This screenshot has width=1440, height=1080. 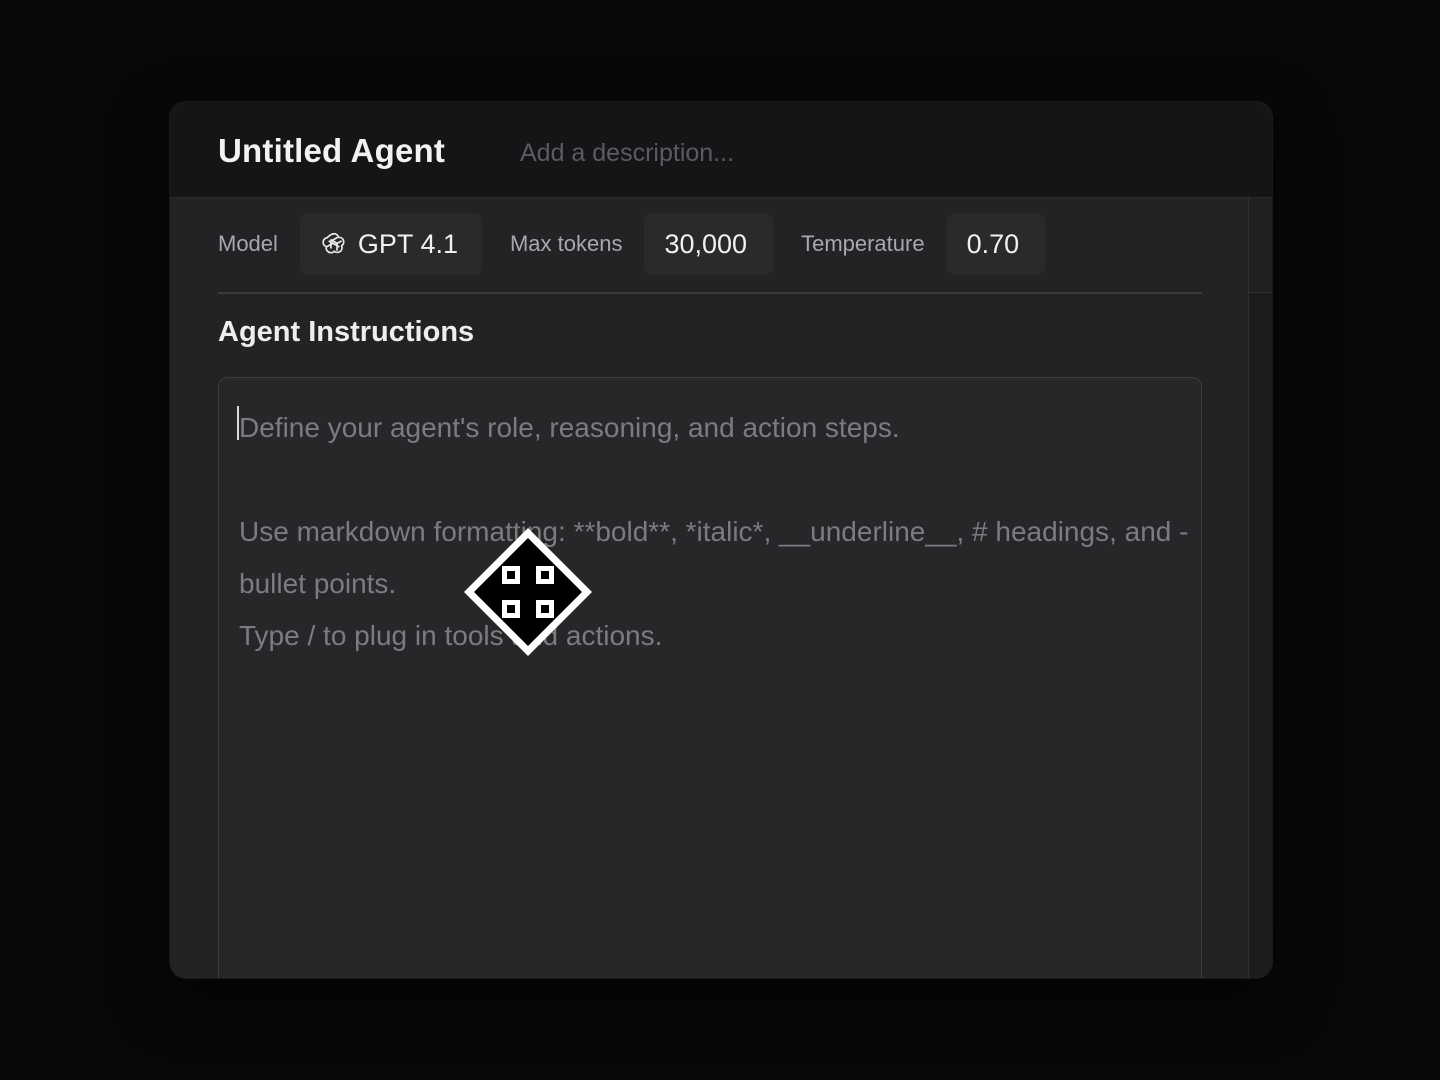 I want to click on model-value: GPT 4.1, so click(x=407, y=243).